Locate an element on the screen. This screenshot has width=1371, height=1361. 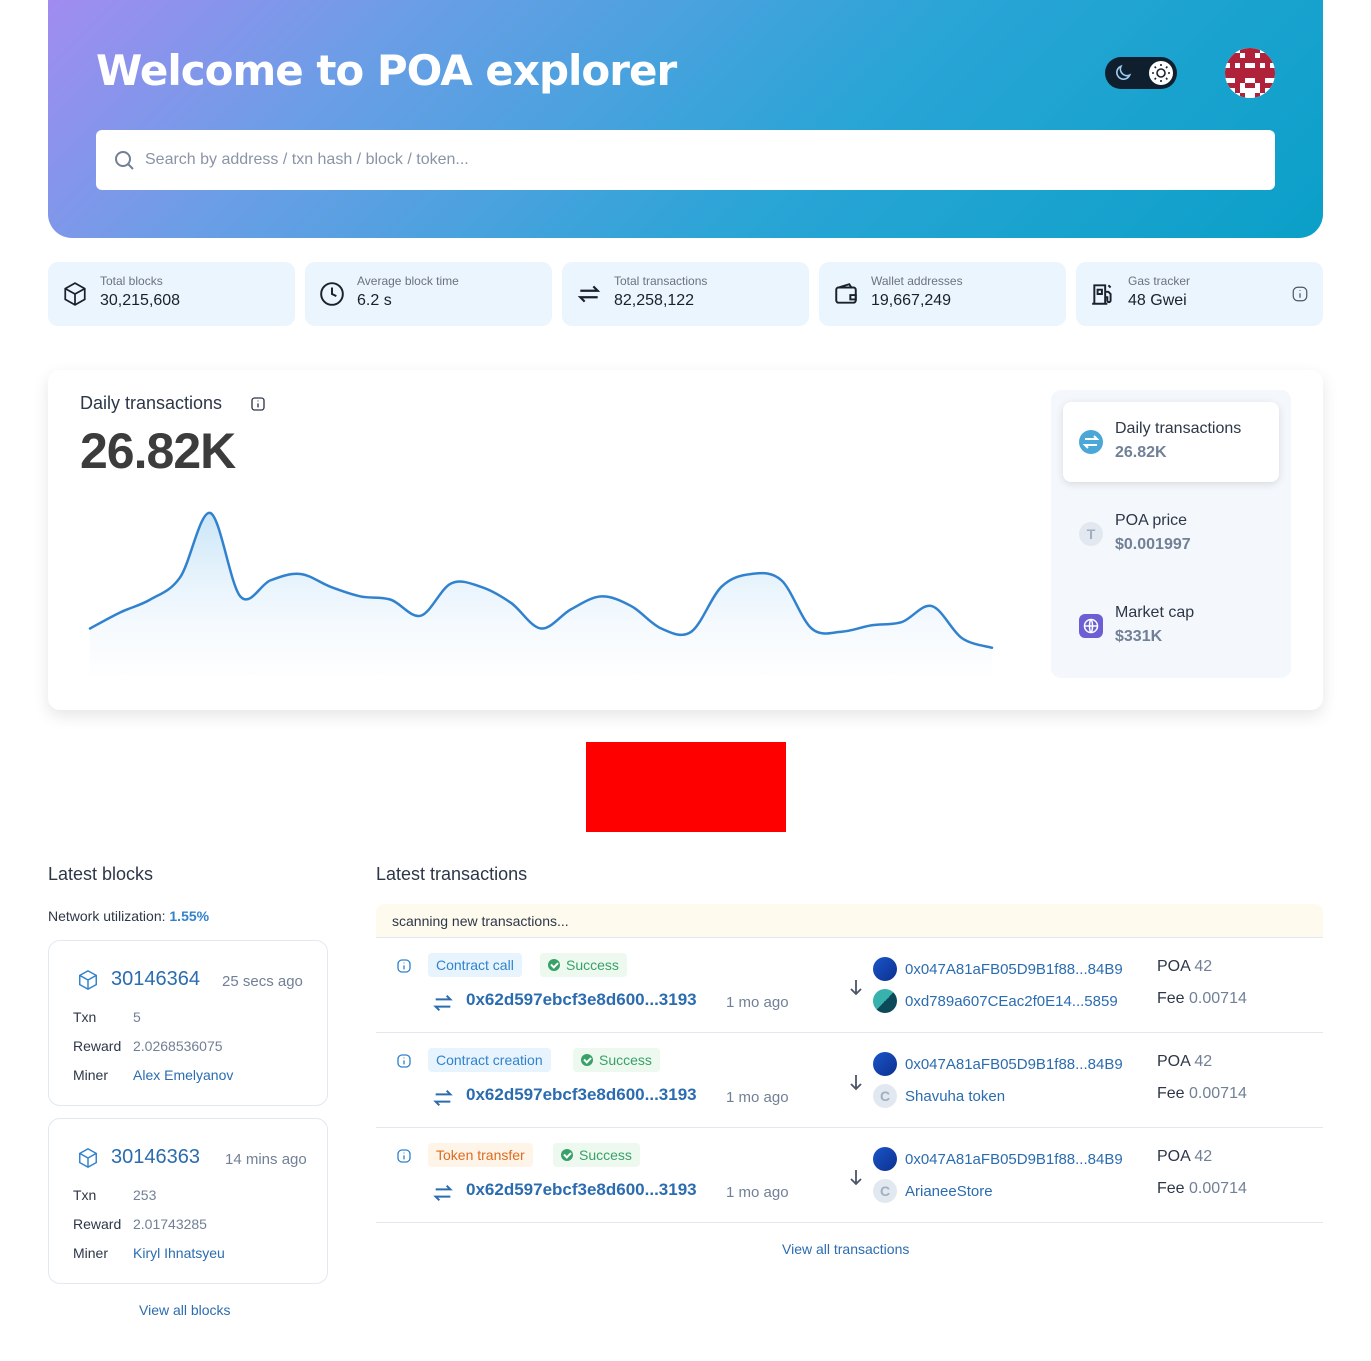
search-bar is located at coordinates (685, 160).